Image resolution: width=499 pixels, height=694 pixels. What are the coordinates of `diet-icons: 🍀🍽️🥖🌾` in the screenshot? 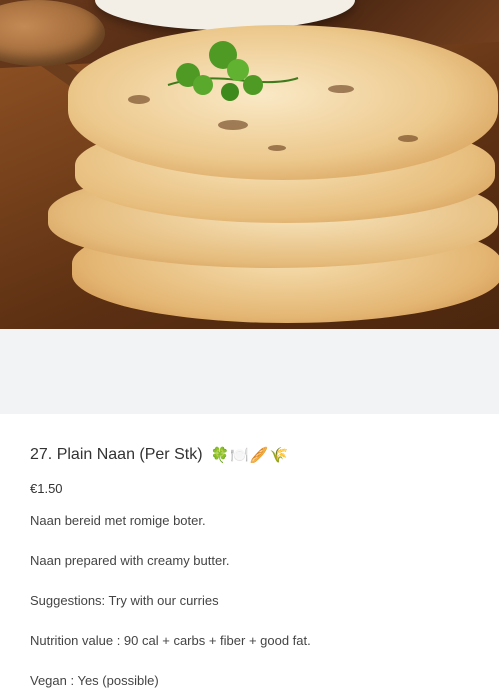 It's located at (250, 455).